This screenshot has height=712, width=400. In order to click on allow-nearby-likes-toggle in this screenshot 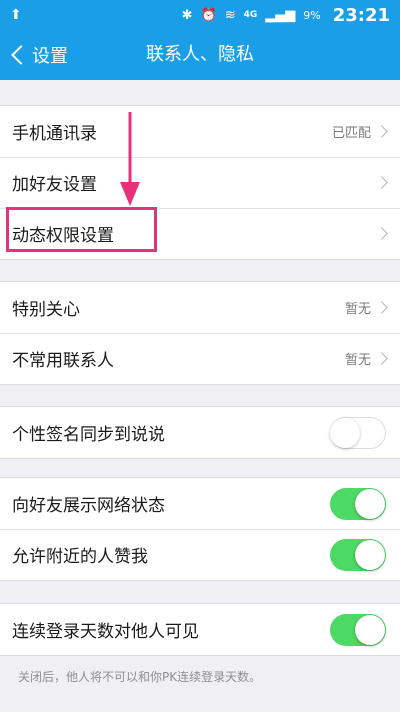, I will do `click(358, 554)`.